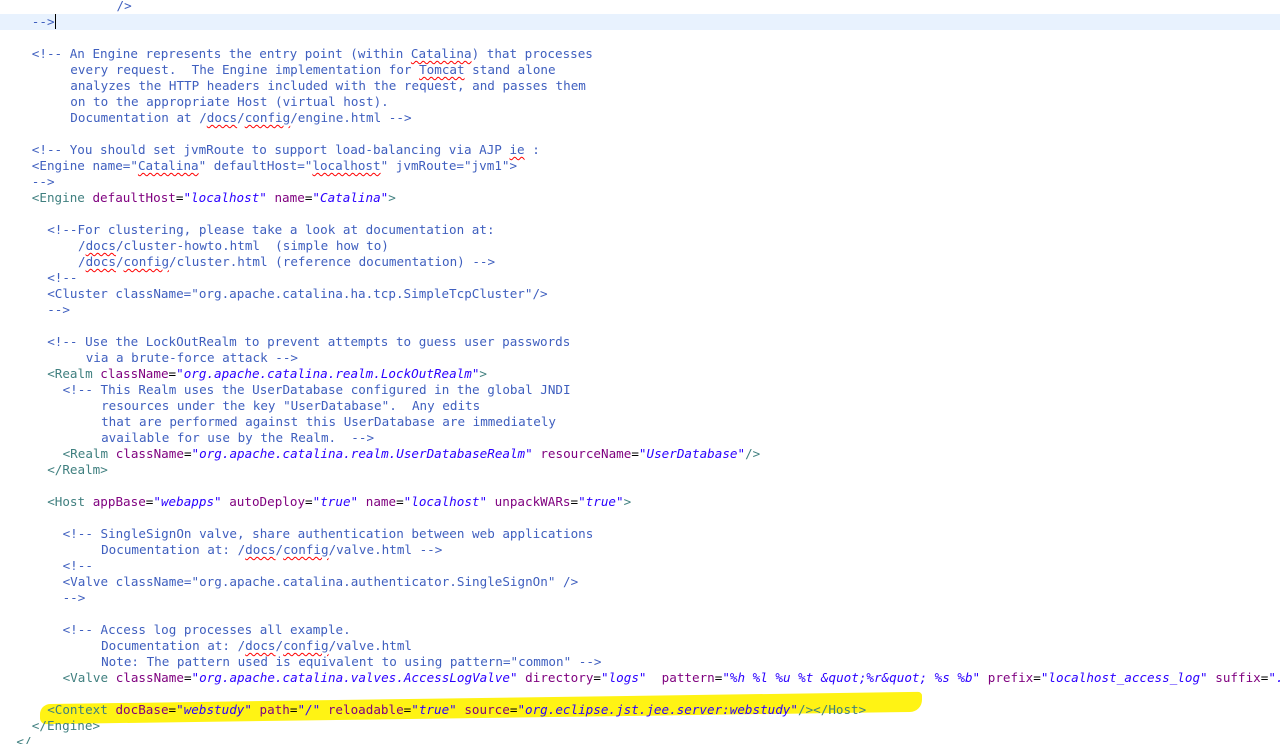 This screenshot has width=1280, height=744. Describe the element at coordinates (370, 645) in the screenshot. I see `code-token-comment: /valve.html` at that location.